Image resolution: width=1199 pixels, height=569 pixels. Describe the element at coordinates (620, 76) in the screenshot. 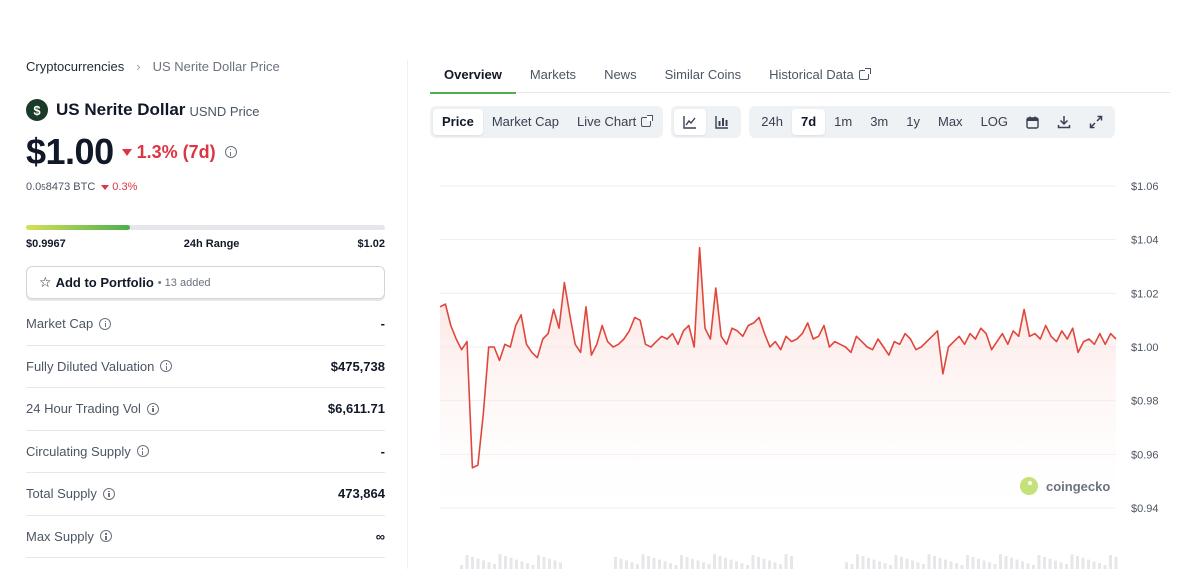

I see `tab-news: News` at that location.